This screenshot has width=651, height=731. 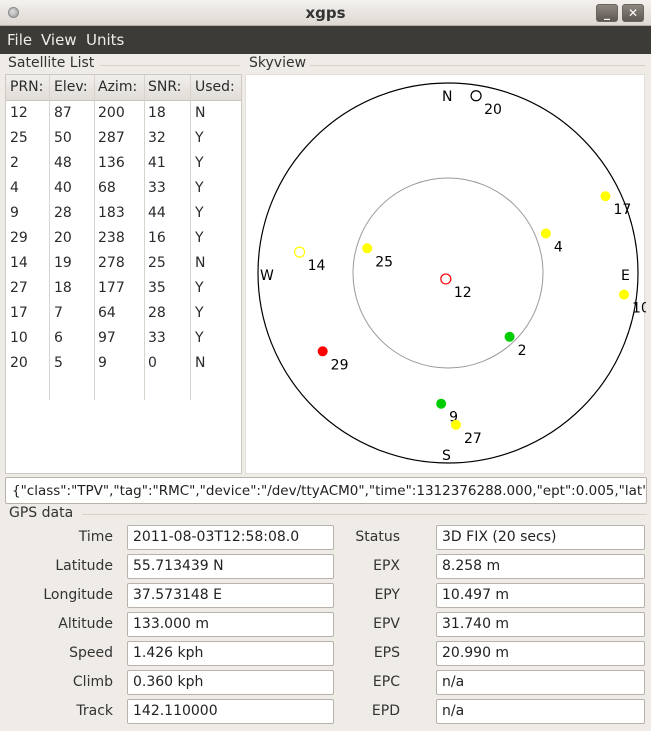 I want to click on cell-azim: 68, so click(x=107, y=188).